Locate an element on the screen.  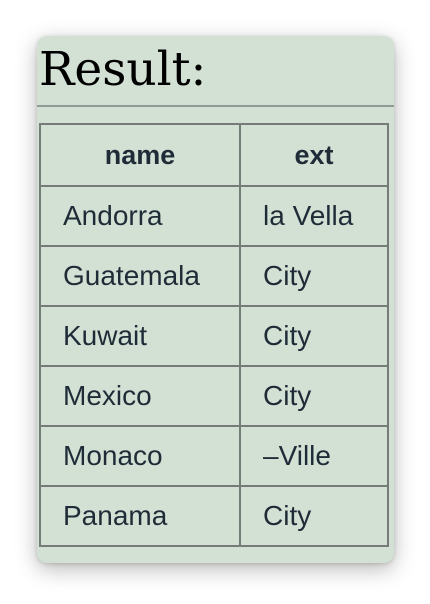
result-title: Result: is located at coordinates (123, 69).